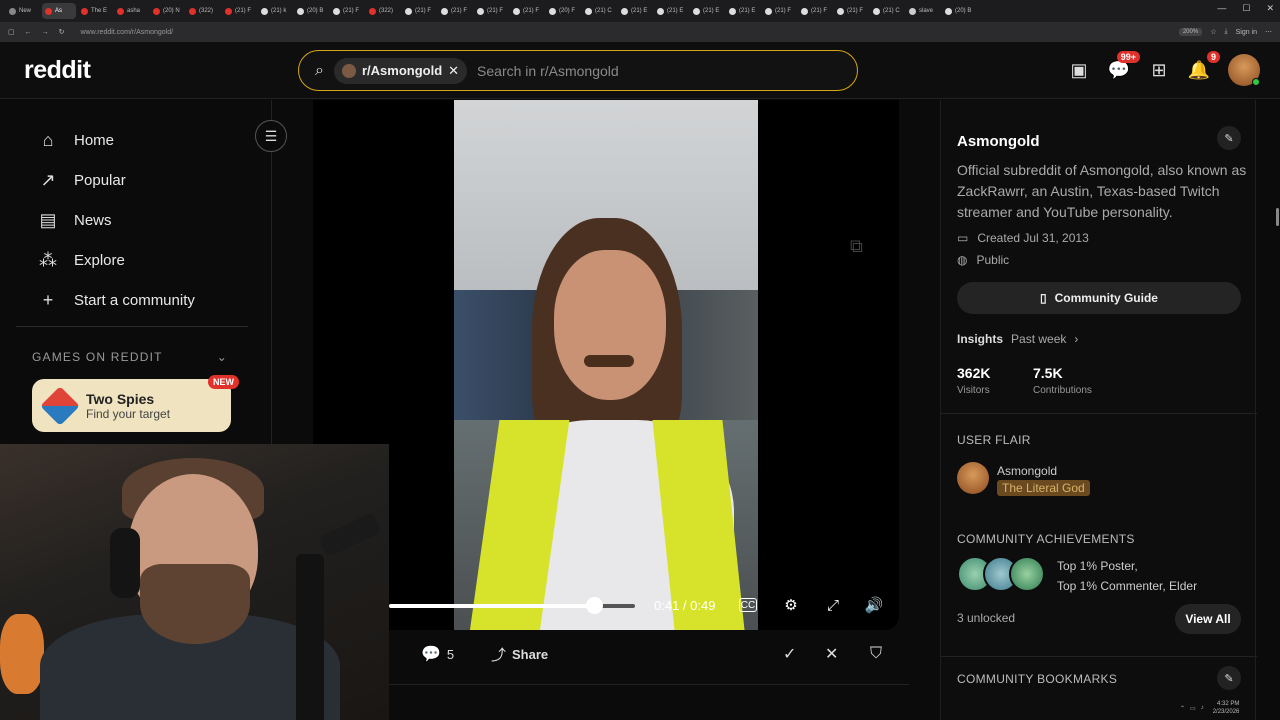 The height and width of the screenshot is (720, 1280). I want to click on guide-icon: ▯, so click(1043, 298).